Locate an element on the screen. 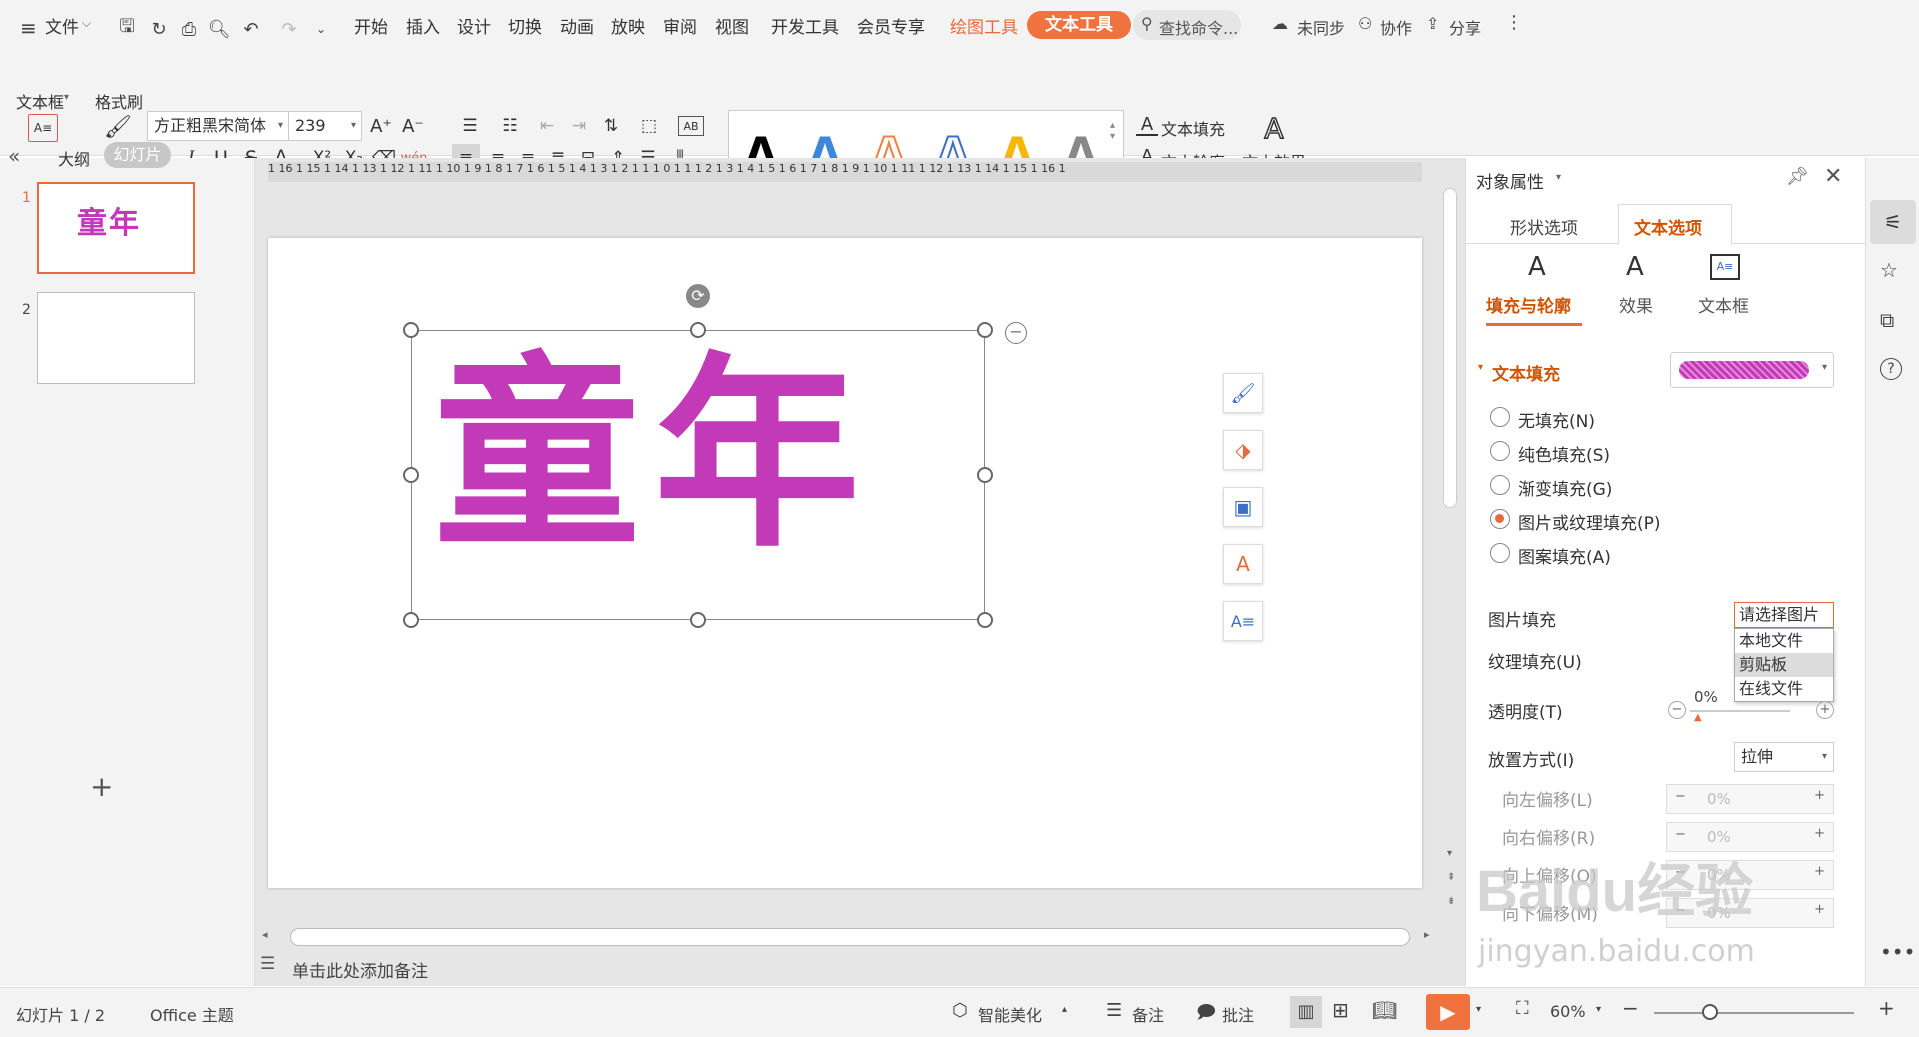 The width and height of the screenshot is (1919, 1037). redo-icon: ↷ is located at coordinates (289, 29).